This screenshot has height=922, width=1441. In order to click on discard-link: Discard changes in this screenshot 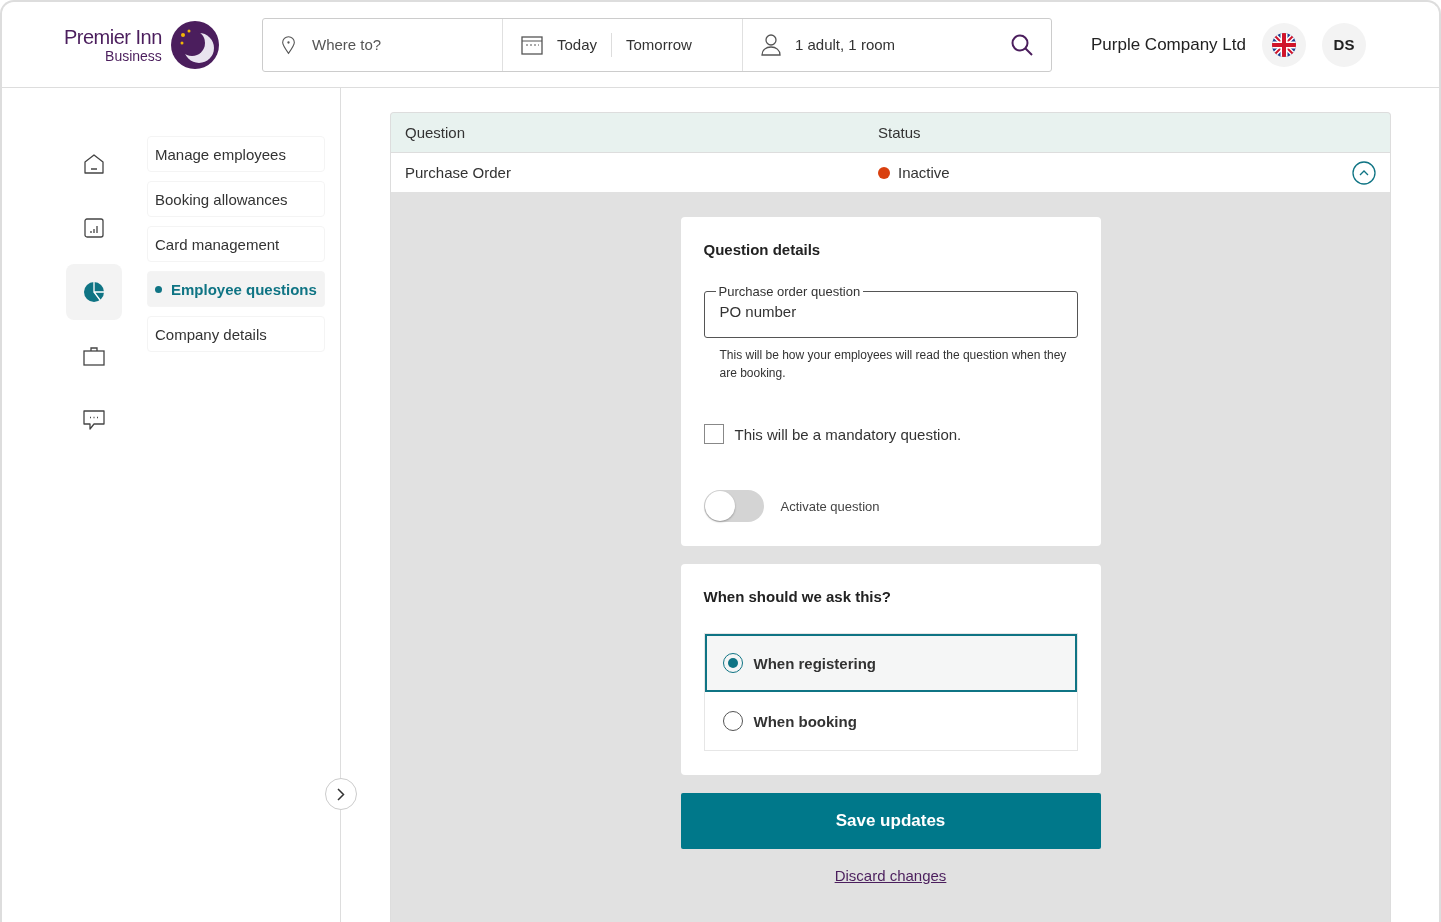, I will do `click(890, 875)`.